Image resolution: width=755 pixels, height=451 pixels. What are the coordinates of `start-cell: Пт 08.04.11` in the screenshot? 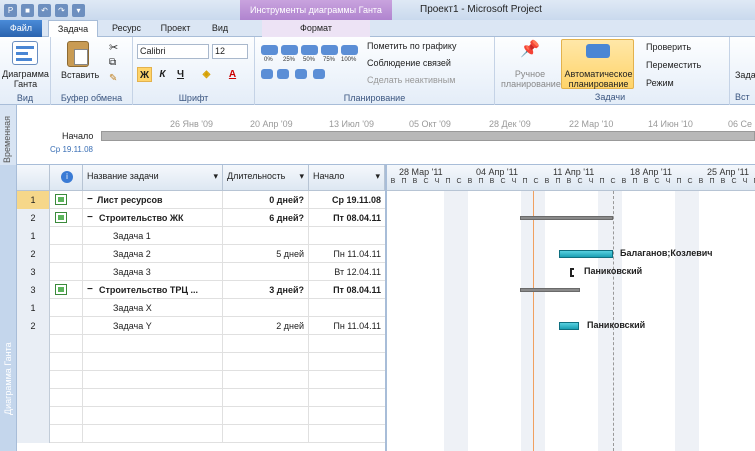 It's located at (347, 290).